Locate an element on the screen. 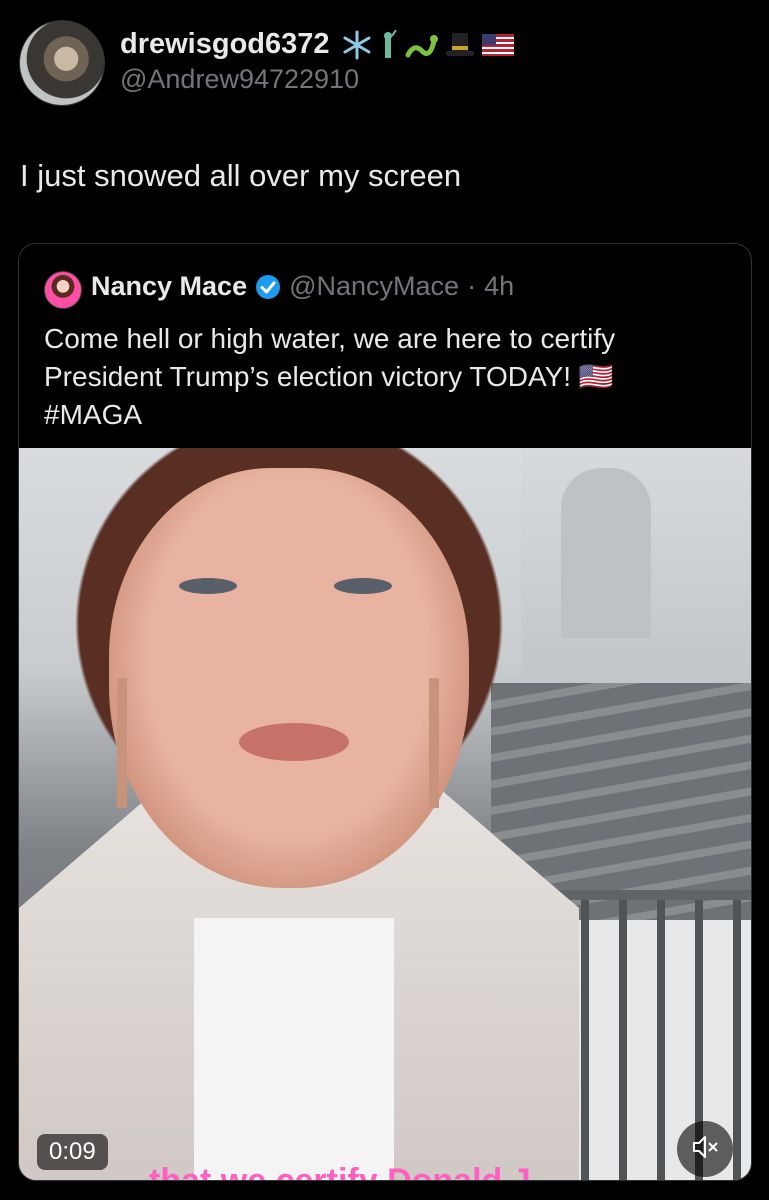 The image size is (769, 1200). quoted-tweet-header: Nancy Mace @NancyMace · 4h is located at coordinates (302, 286).